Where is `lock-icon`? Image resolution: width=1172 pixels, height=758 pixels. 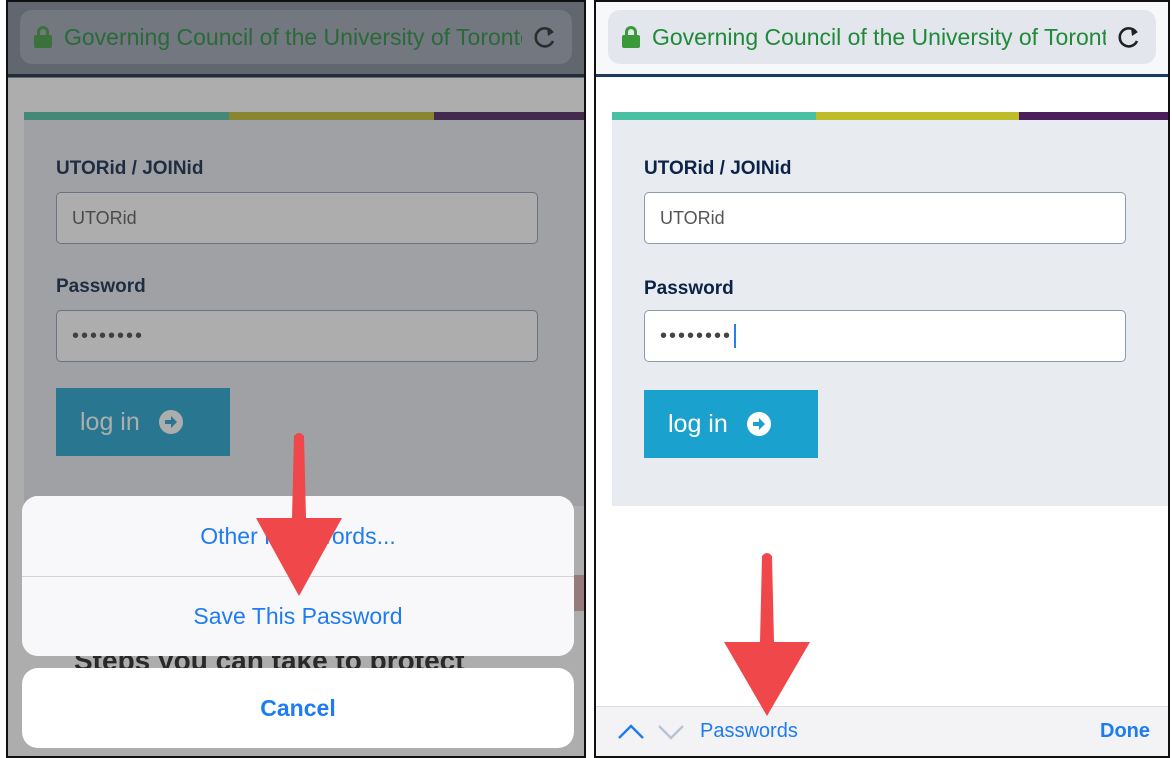
lock-icon is located at coordinates (631, 37).